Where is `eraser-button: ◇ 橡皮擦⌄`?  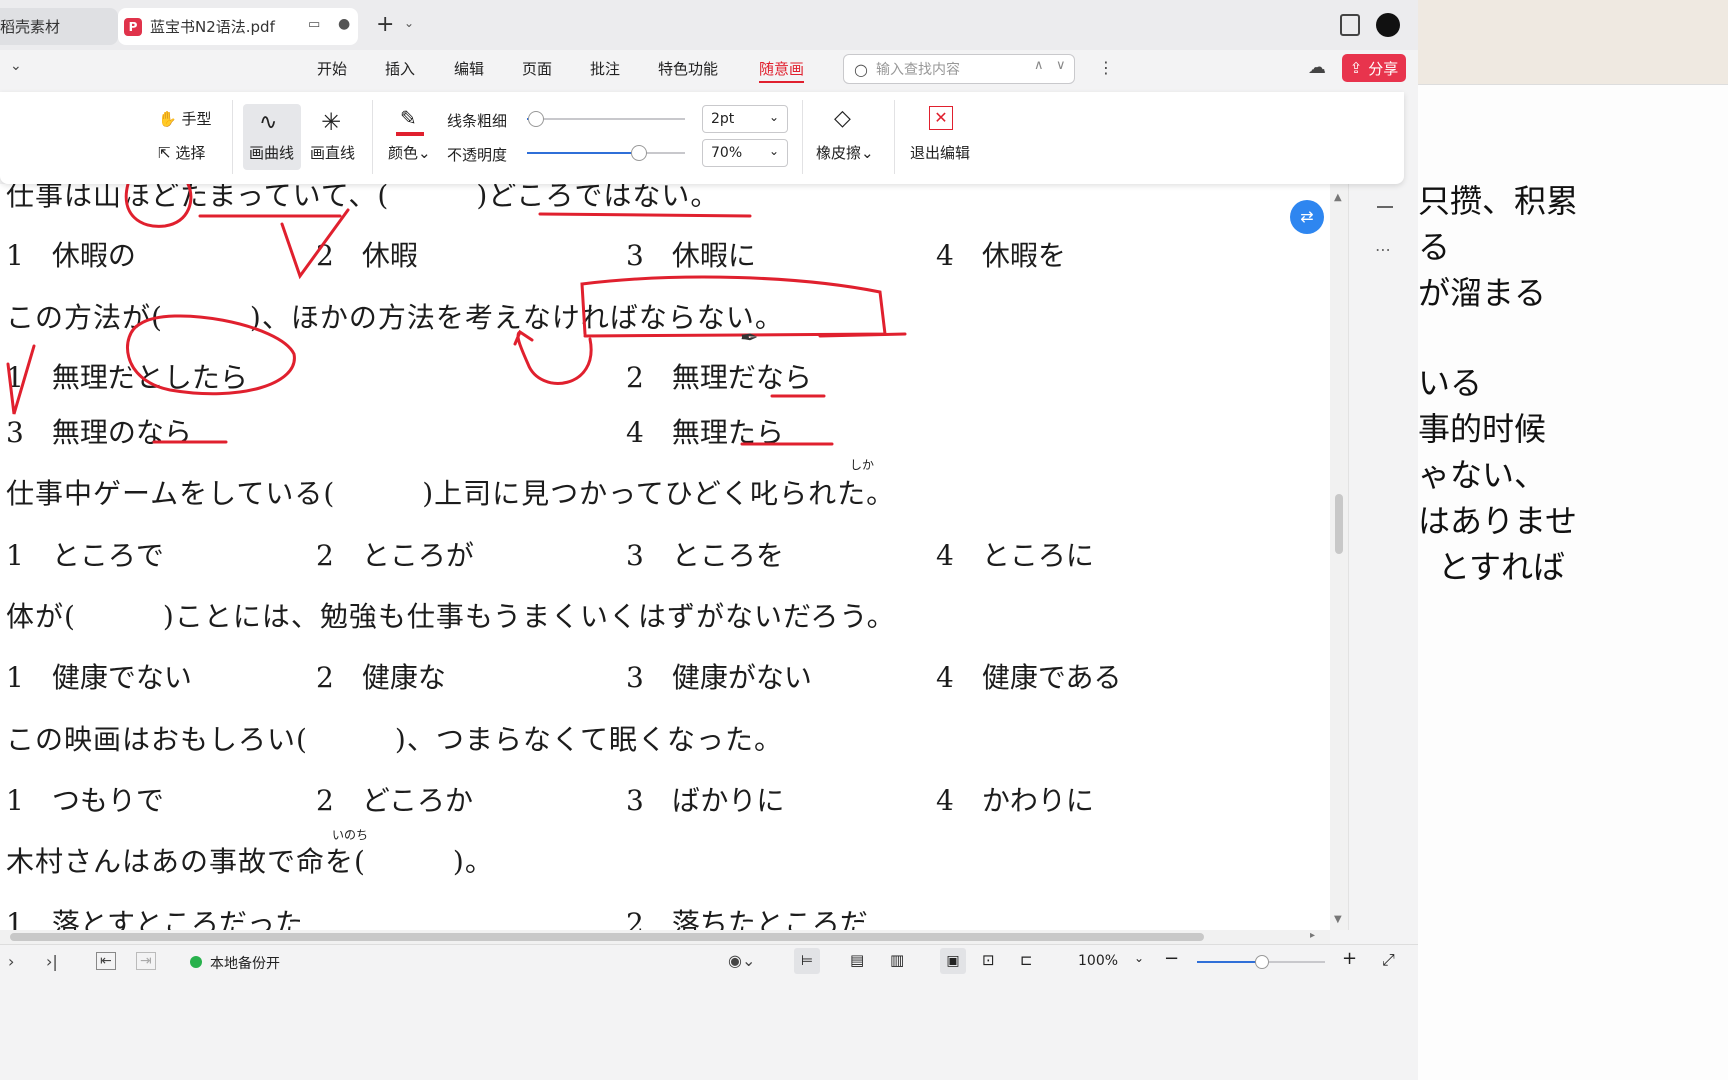 eraser-button: ◇ 橡皮擦⌄ is located at coordinates (847, 137).